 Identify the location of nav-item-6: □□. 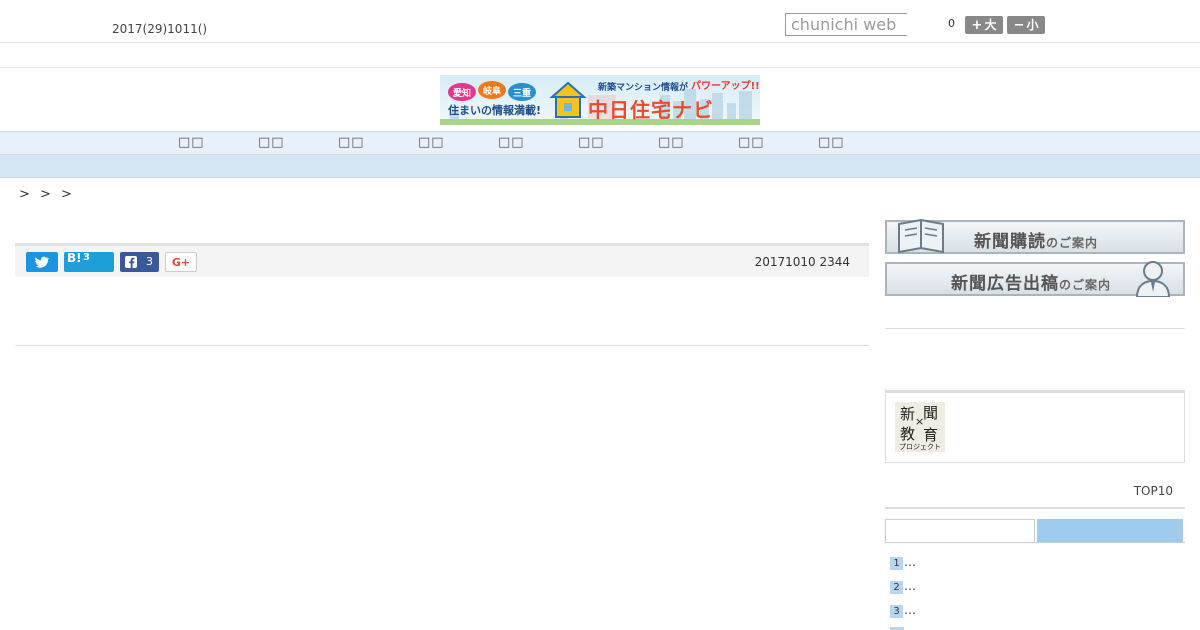
(591, 142).